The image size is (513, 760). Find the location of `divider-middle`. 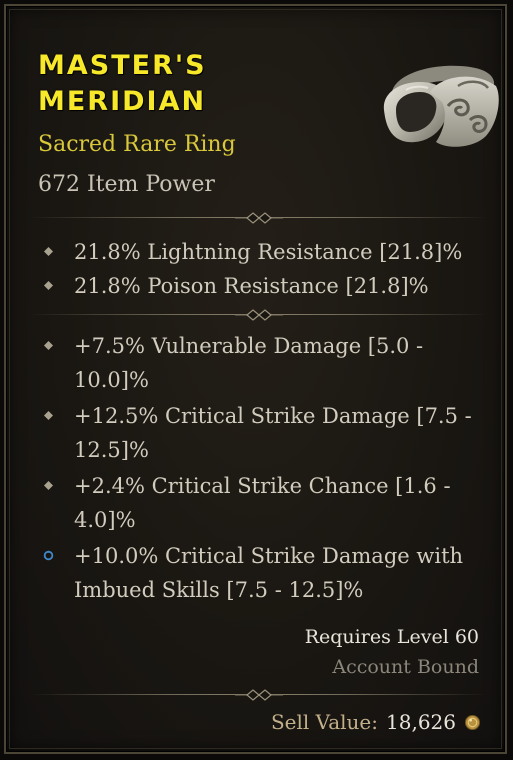

divider-middle is located at coordinates (259, 315).